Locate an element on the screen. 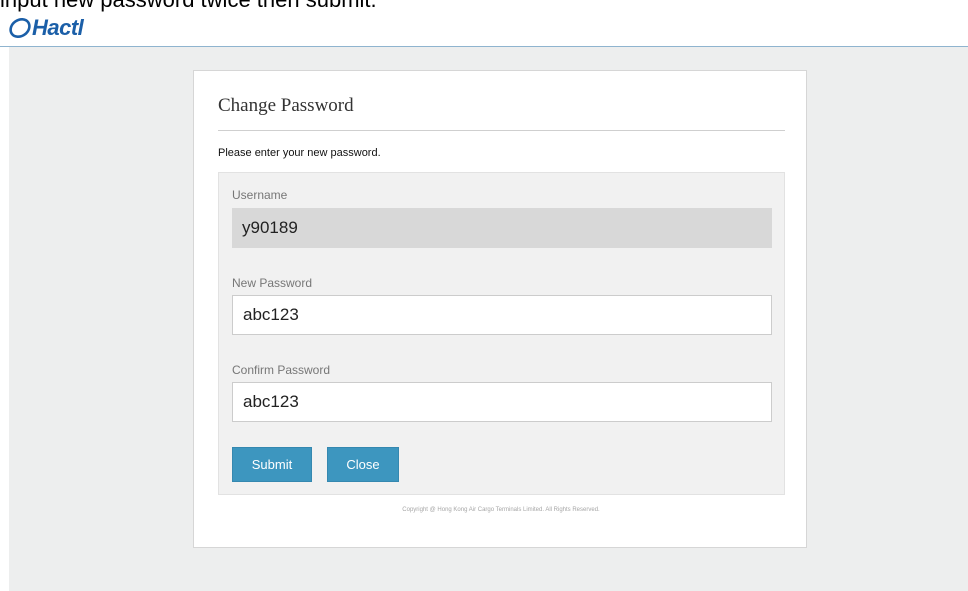  title-divider is located at coordinates (501, 130).